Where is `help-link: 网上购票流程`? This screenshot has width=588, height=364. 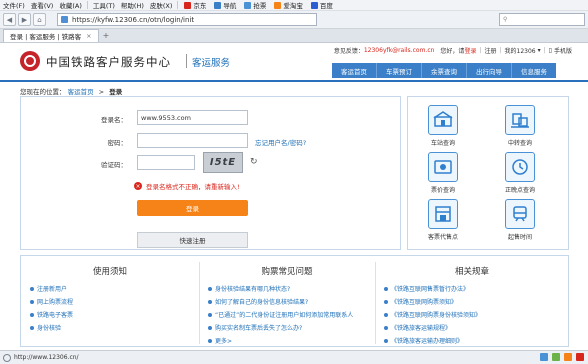 help-link: 网上购票流程 is located at coordinates (51, 301).